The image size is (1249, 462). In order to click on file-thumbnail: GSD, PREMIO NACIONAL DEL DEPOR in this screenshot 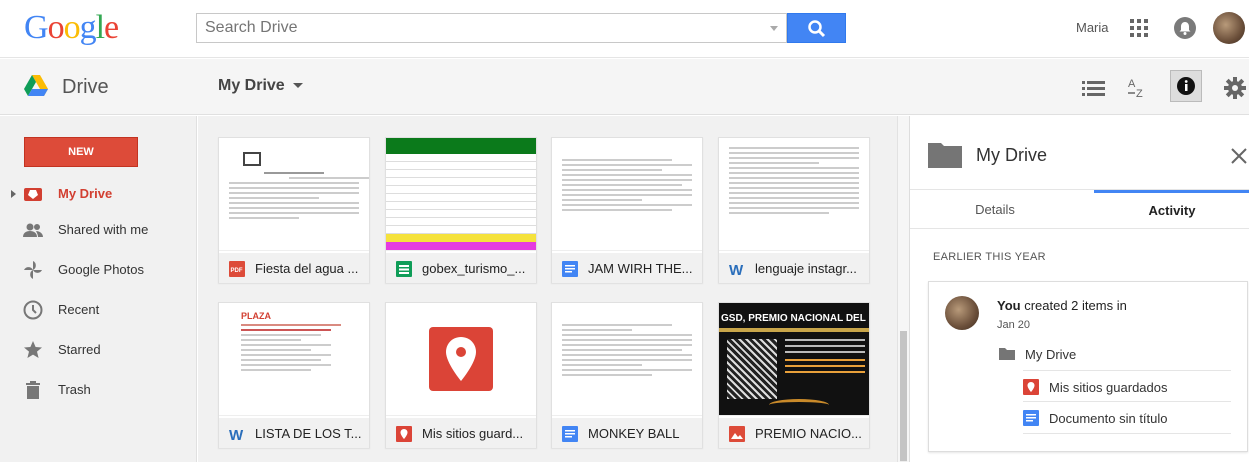, I will do `click(794, 359)`.